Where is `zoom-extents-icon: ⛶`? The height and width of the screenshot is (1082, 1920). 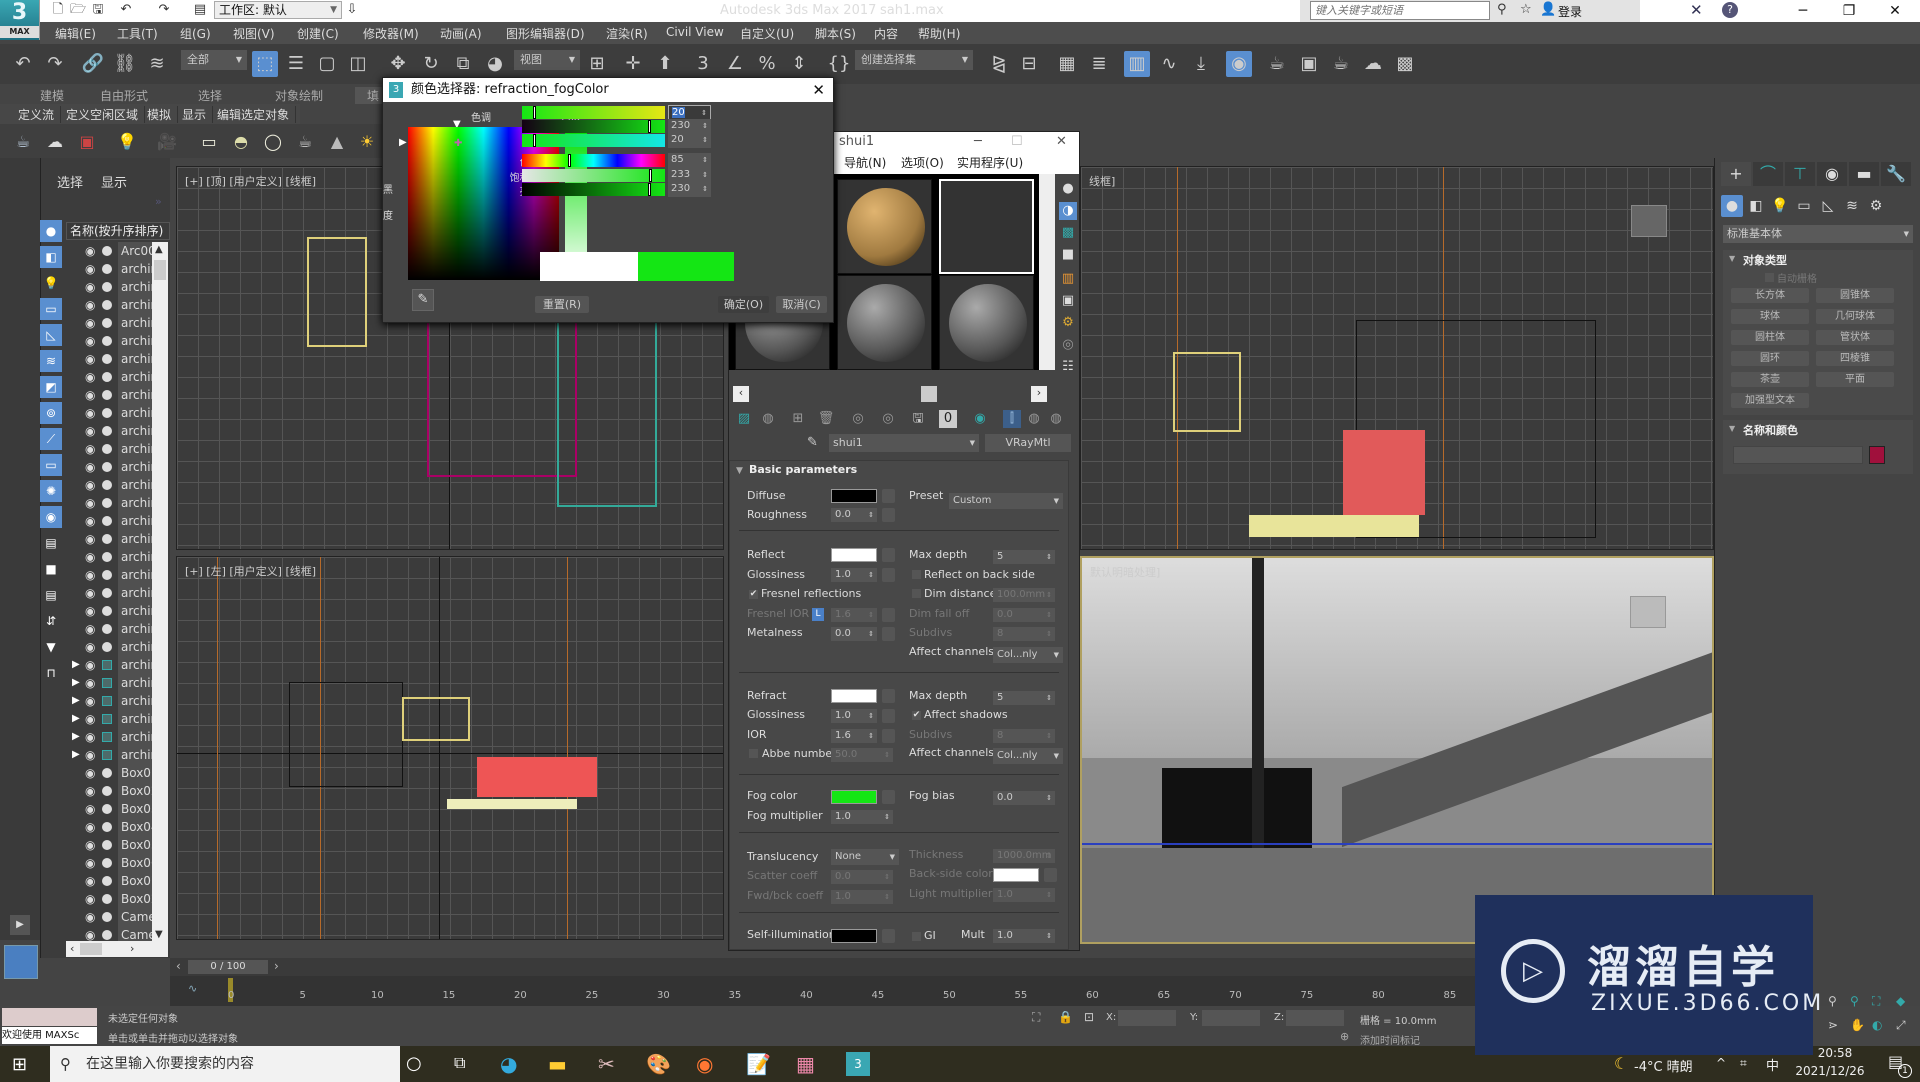 zoom-extents-icon: ⛶ is located at coordinates (1876, 1001).